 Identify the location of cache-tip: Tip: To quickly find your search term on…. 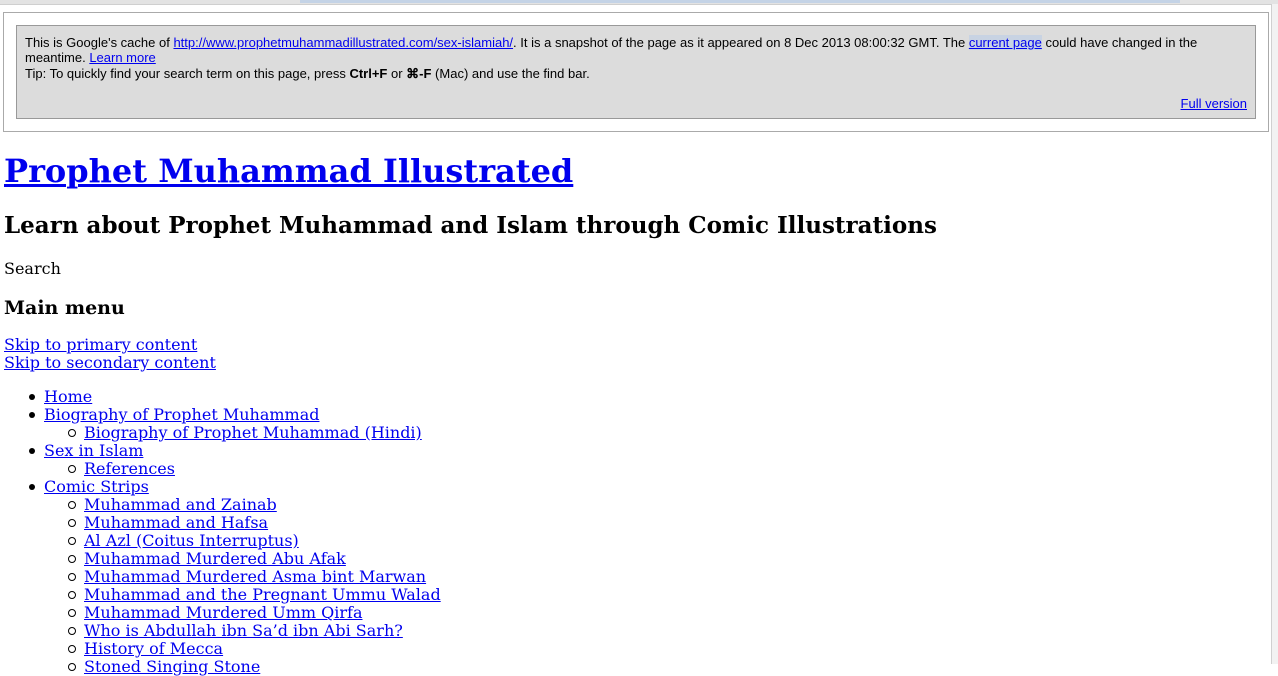
(307, 73).